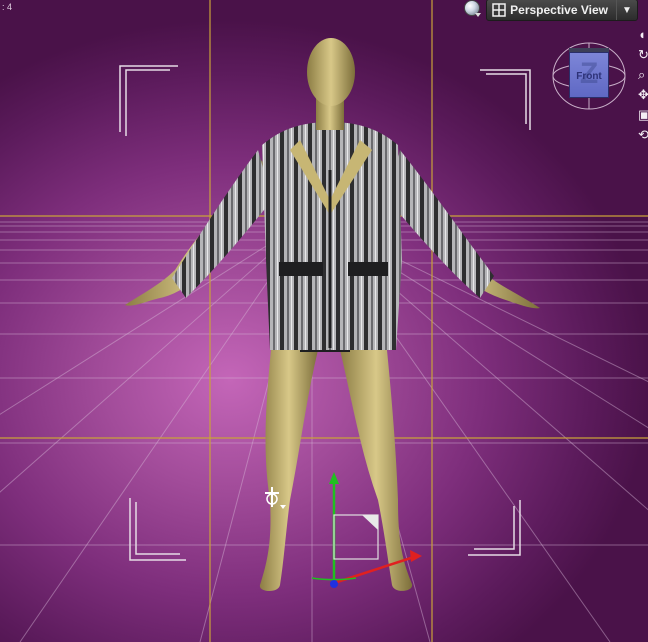 The image size is (648, 642). What do you see at coordinates (7, 7) in the screenshot?
I see `view-corner-label: : 4` at bounding box center [7, 7].